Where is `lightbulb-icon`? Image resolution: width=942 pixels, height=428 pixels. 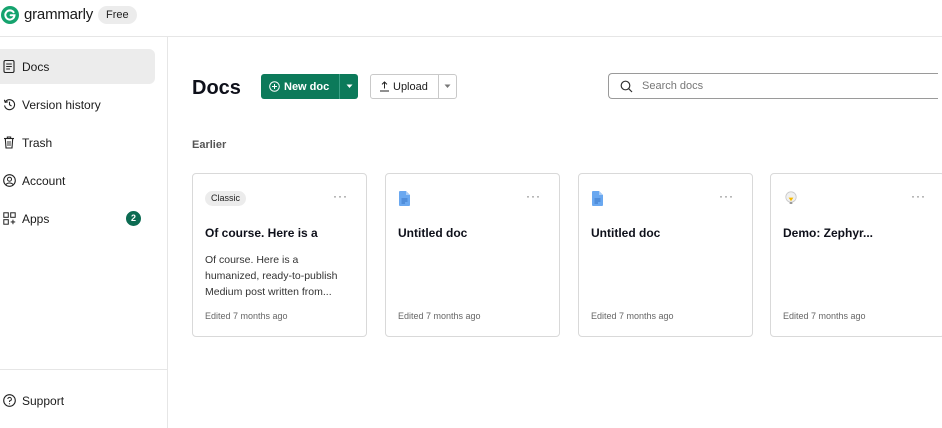
lightbulb-icon is located at coordinates (791, 201).